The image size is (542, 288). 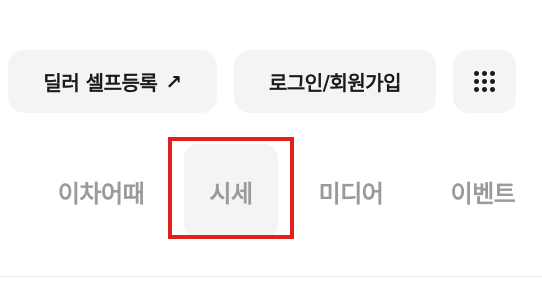 I want to click on login-signup-label: 로그인/회원가입, so click(x=335, y=83).